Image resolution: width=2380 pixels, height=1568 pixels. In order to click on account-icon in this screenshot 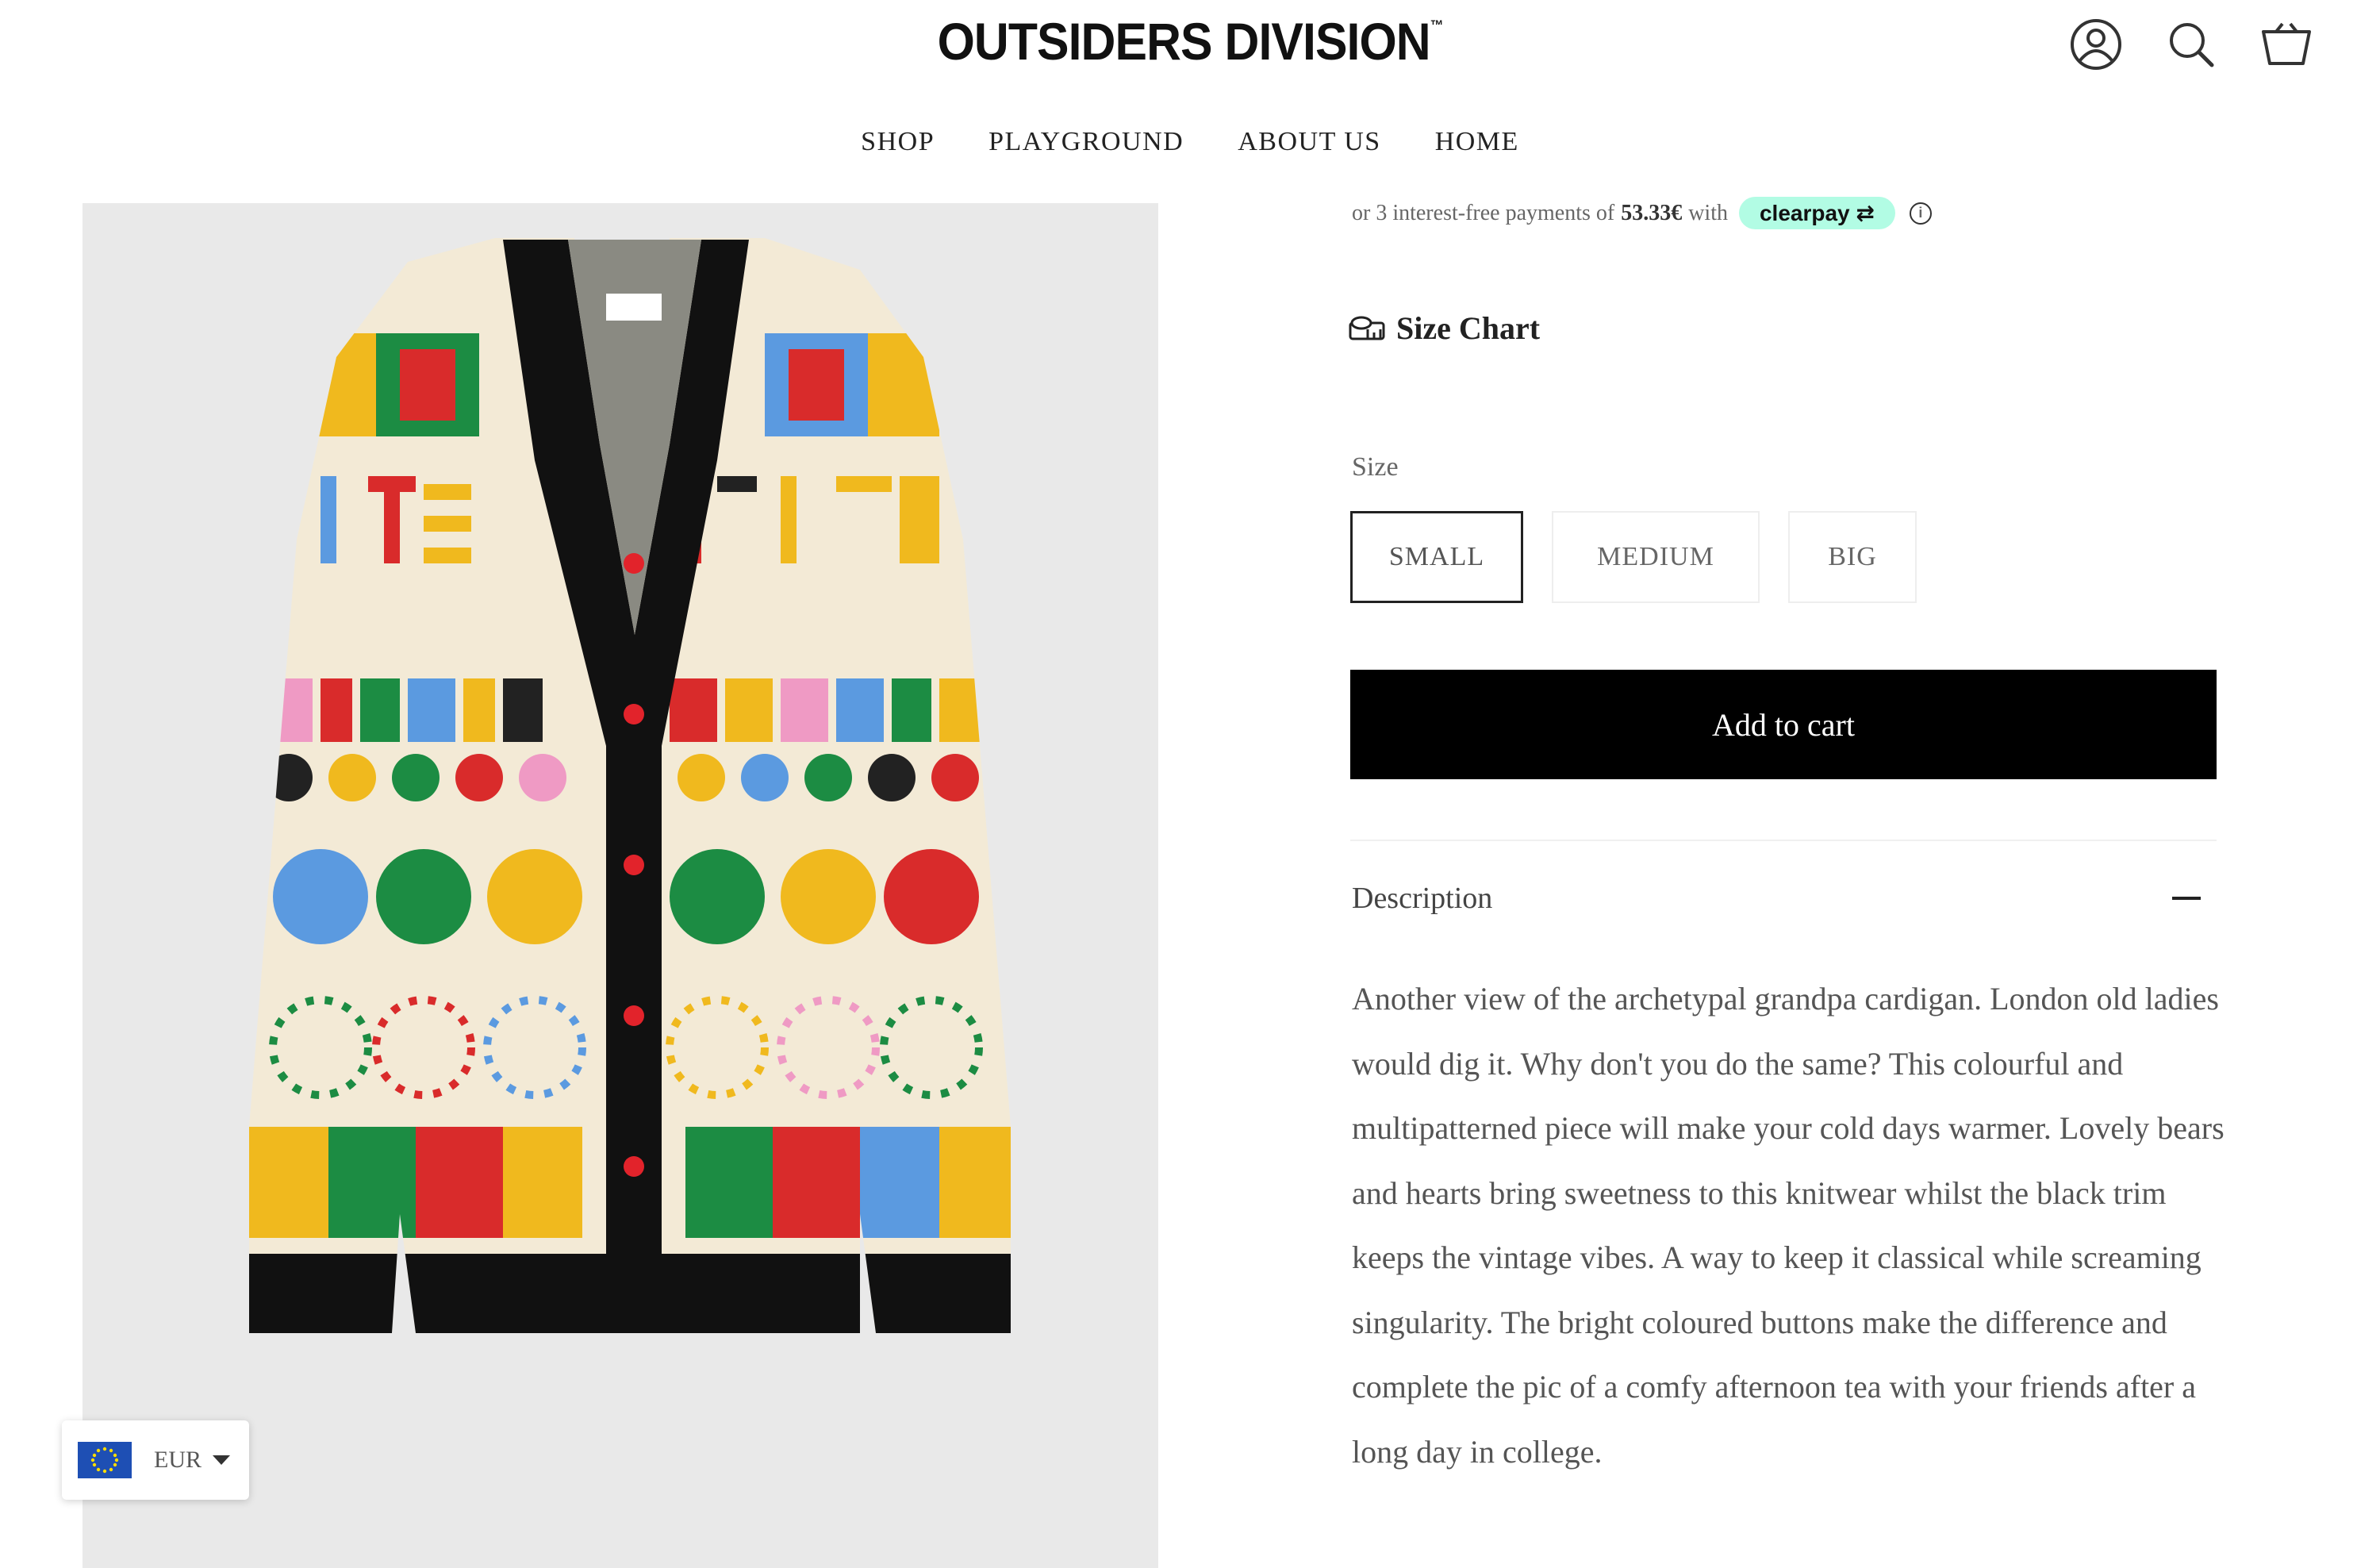, I will do `click(2096, 44)`.